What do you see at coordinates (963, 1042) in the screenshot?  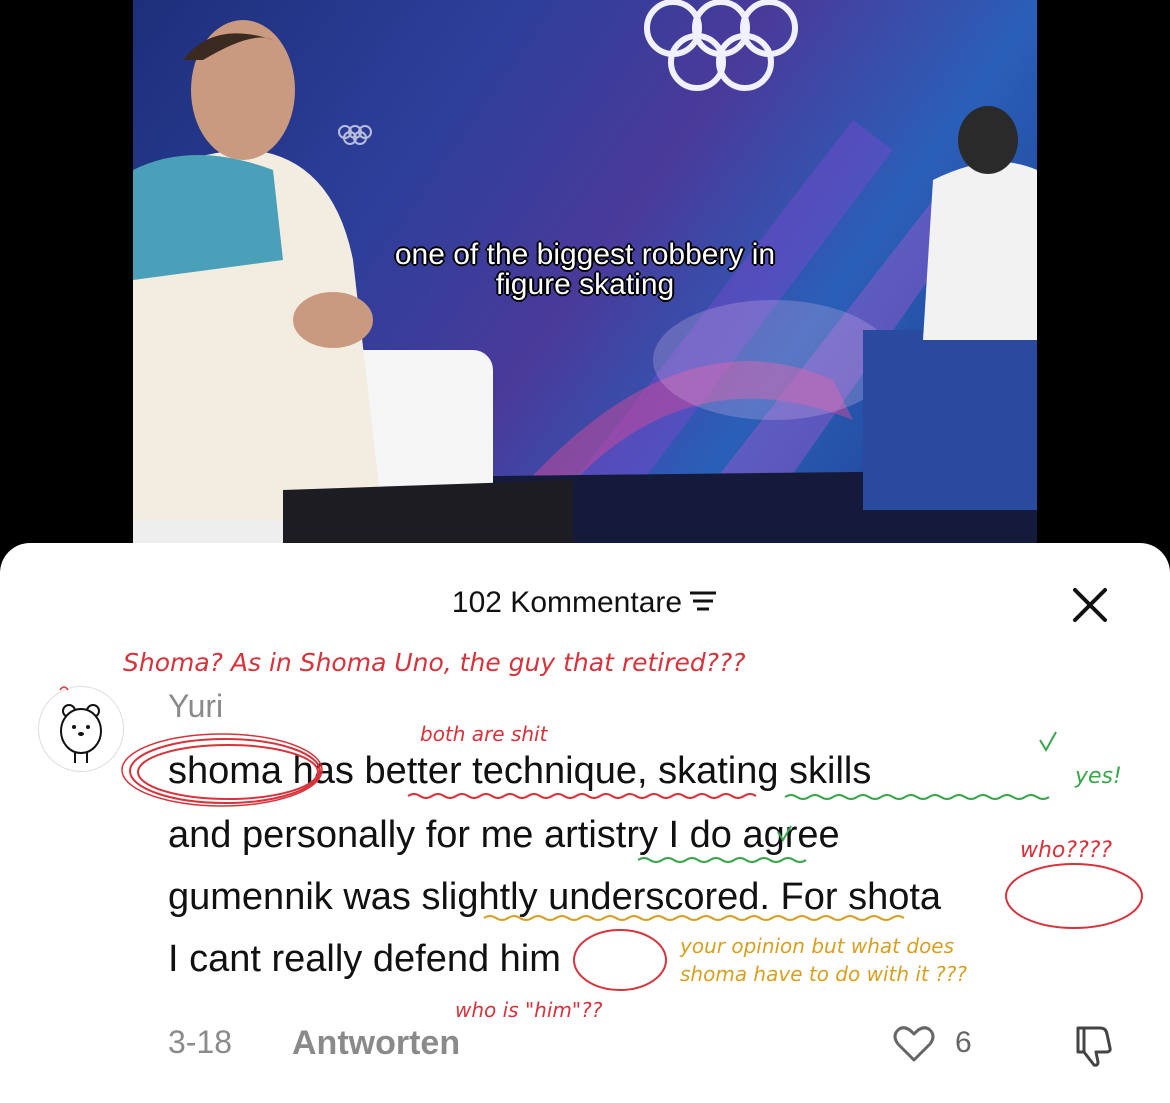 I see `like-count: 6` at bounding box center [963, 1042].